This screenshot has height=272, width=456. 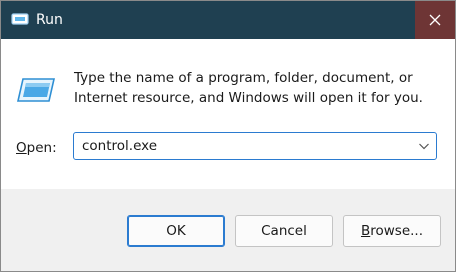 I want to click on chevron-down-icon, so click(x=424, y=146).